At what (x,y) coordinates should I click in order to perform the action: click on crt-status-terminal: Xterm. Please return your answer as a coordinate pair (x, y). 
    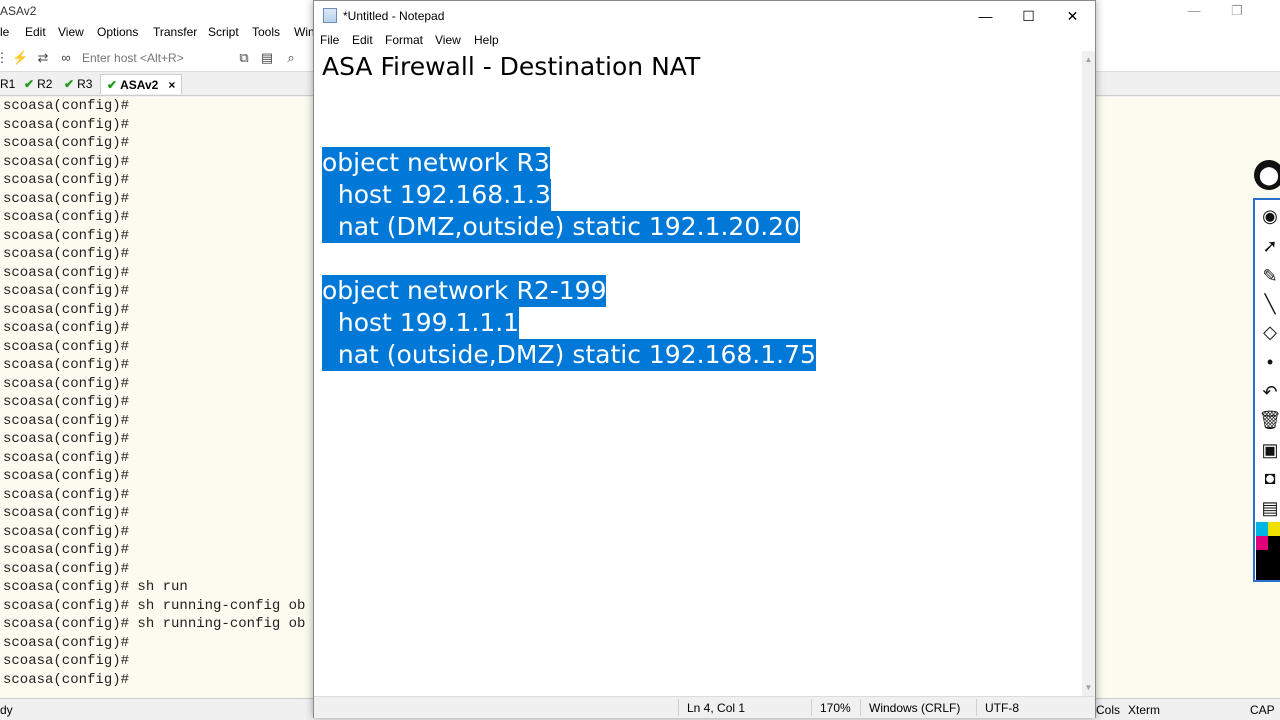
    Looking at the image, I should click on (1144, 710).